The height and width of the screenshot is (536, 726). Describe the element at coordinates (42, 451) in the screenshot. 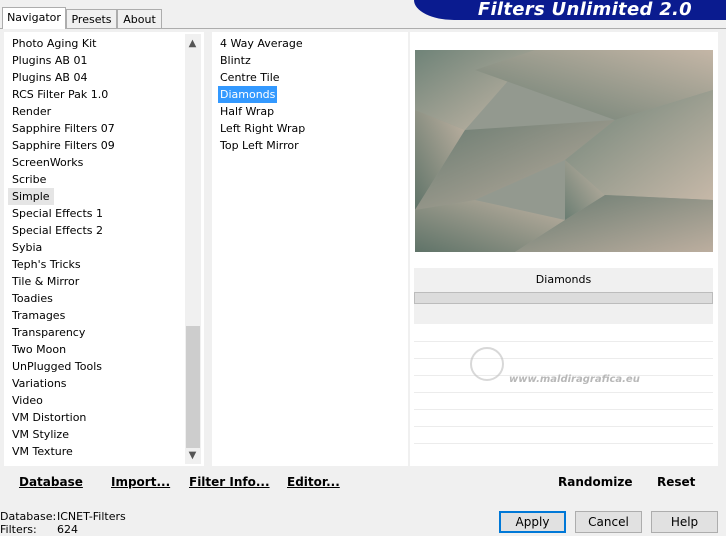

I see `category-item: VM Texture` at that location.